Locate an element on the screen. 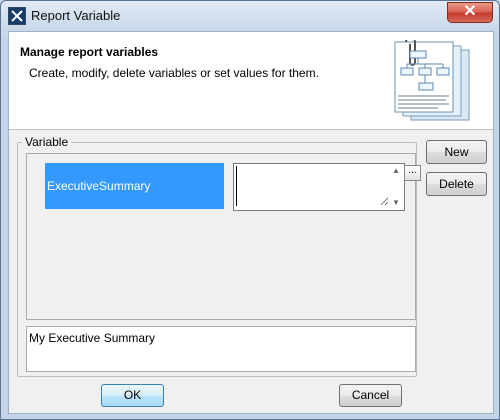 The image size is (500, 420). new-button-label: New is located at coordinates (456, 152).